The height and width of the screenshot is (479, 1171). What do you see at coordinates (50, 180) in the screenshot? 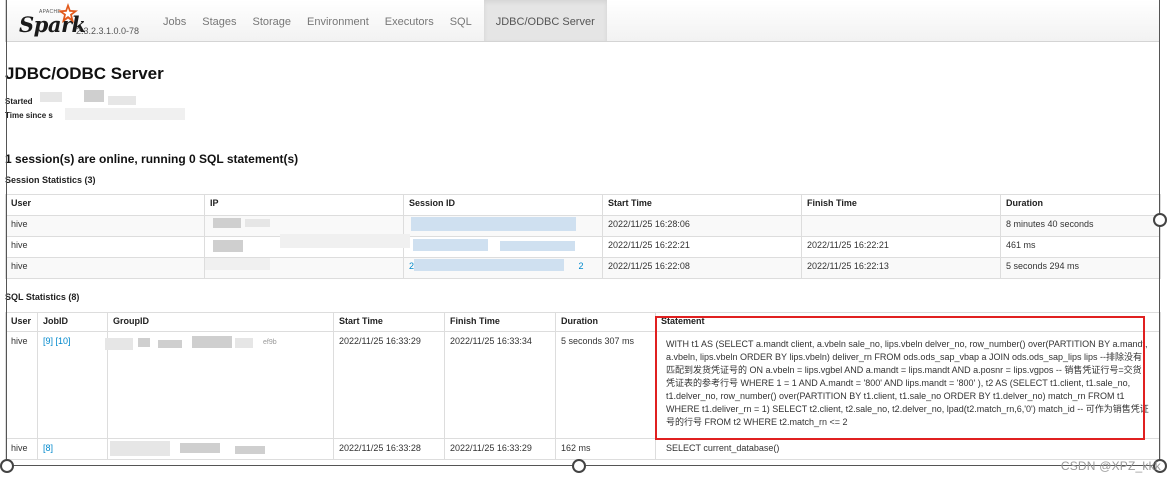
I see `session-stats-heading: Session Statistics (3)` at bounding box center [50, 180].